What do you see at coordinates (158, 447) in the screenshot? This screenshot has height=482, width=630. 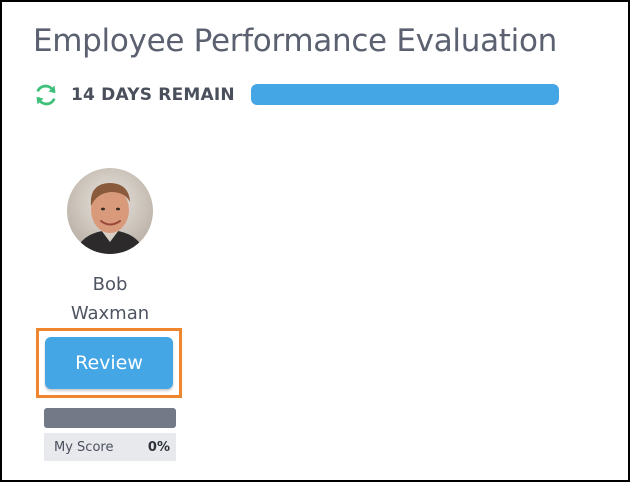 I see `score-value: 0%` at bounding box center [158, 447].